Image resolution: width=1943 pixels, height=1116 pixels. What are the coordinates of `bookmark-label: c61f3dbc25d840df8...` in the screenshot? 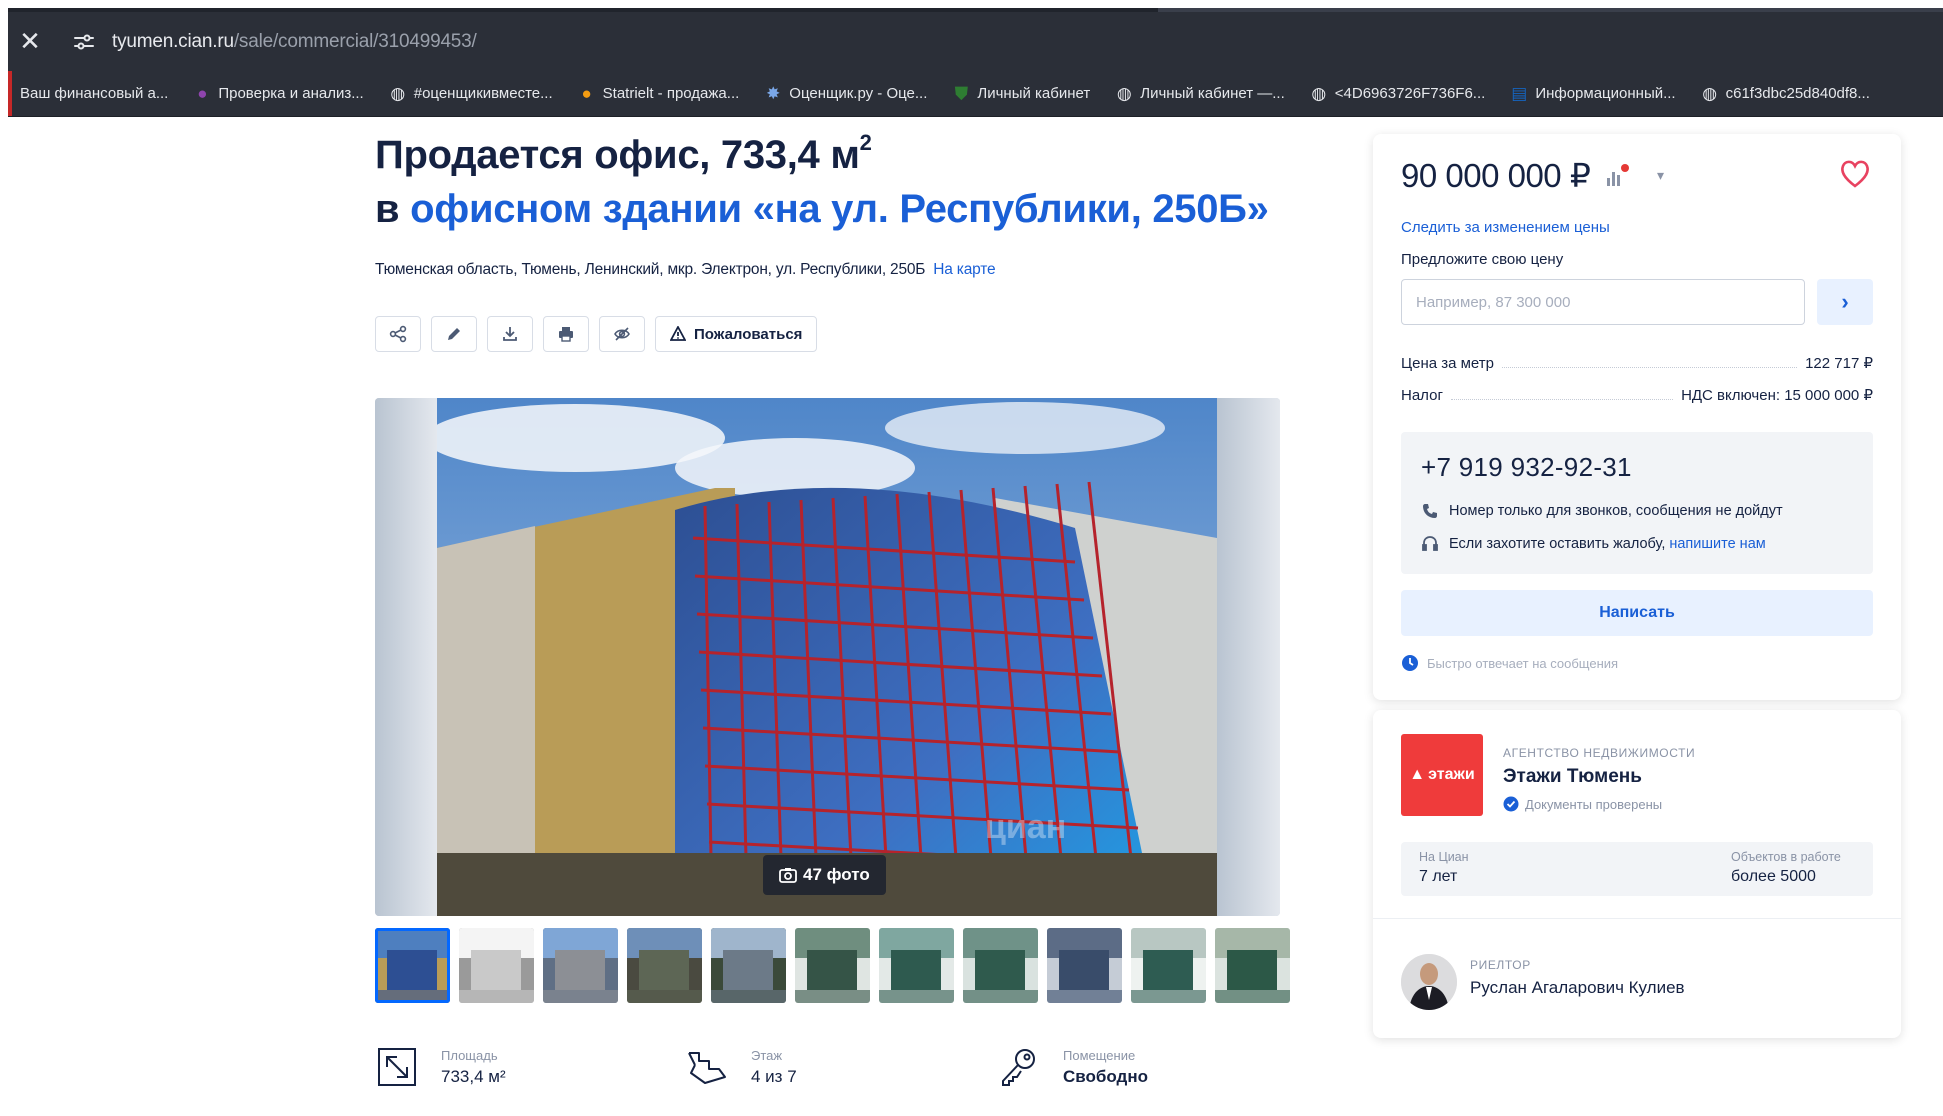 It's located at (1797, 93).